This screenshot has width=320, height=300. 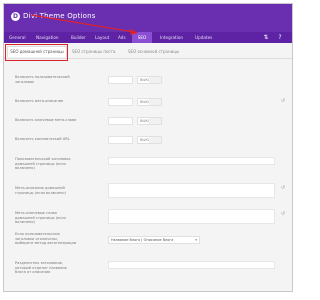 What do you see at coordinates (148, 18) in the screenshot?
I see `header-bar: D Divi Theme Options` at bounding box center [148, 18].